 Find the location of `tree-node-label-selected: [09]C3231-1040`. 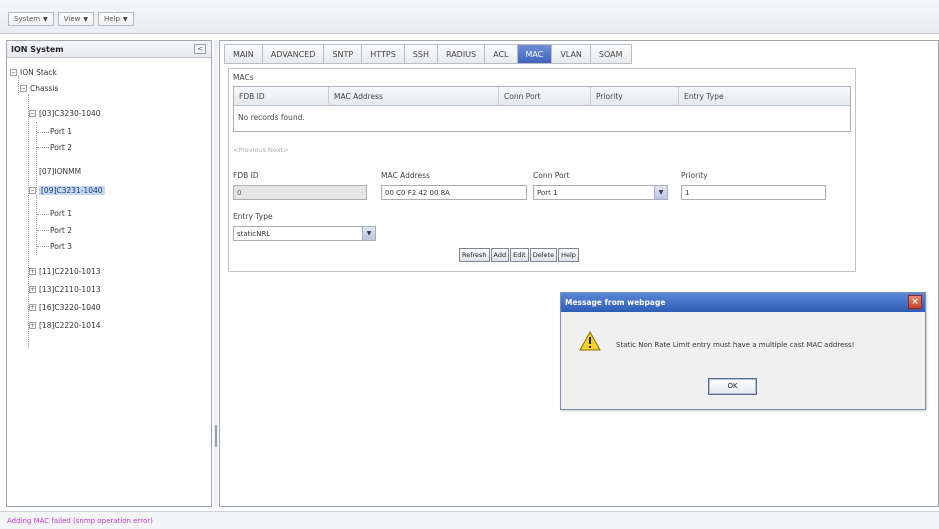

tree-node-label-selected: [09]C3231-1040 is located at coordinates (72, 190).